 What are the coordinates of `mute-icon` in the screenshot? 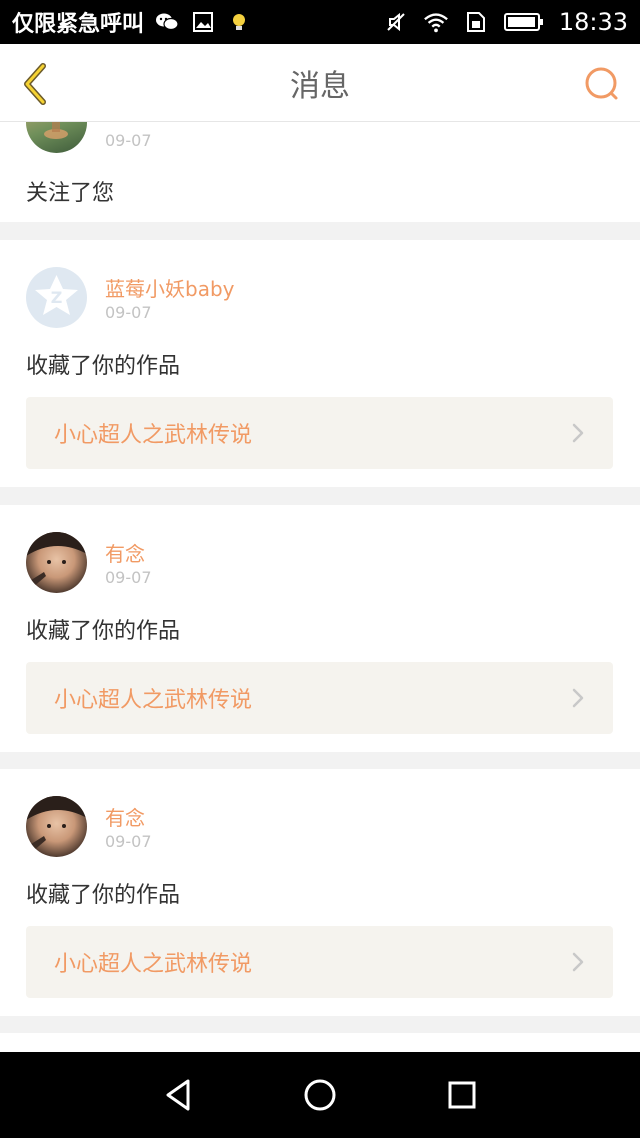 It's located at (396, 22).